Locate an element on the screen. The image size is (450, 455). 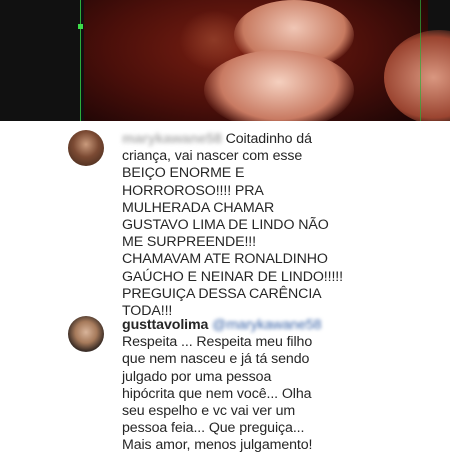
comment-line: hipócrita que nem você... Olha is located at coordinates (217, 393).